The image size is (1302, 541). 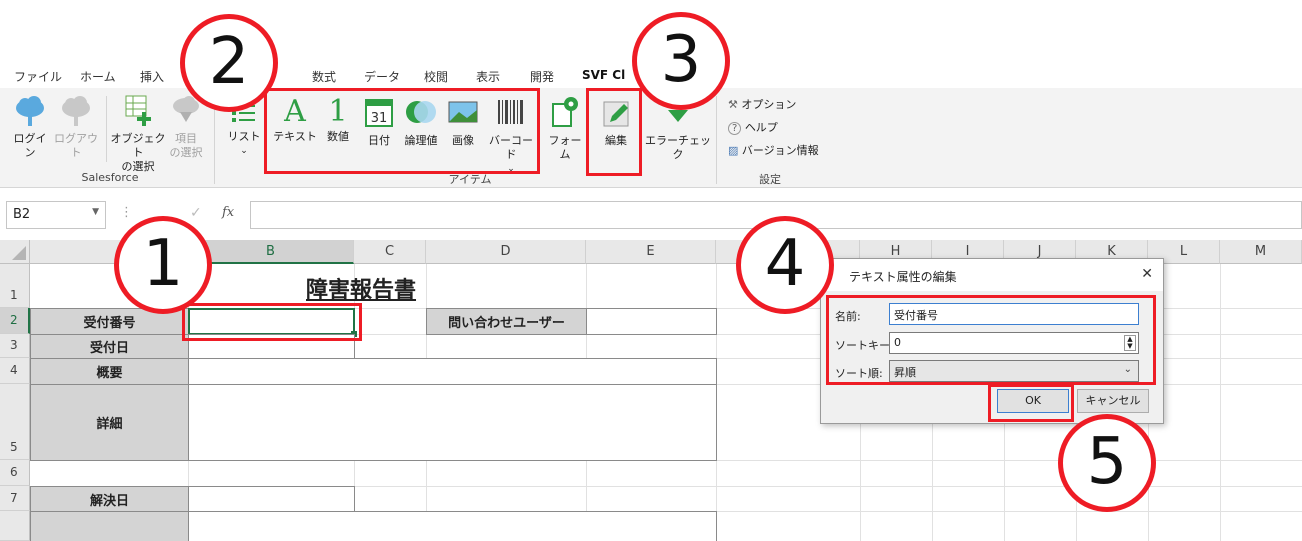 I want to click on highlight-ok-button, so click(x=1031, y=403).